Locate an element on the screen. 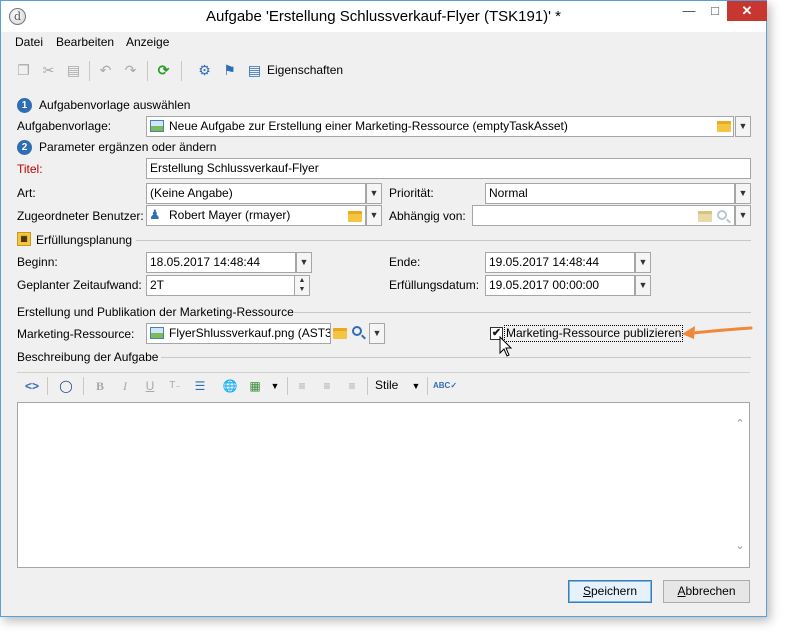 Image resolution: width=796 pixels, height=644 pixels. scroll-up-icon: ⌃ is located at coordinates (740, 424).